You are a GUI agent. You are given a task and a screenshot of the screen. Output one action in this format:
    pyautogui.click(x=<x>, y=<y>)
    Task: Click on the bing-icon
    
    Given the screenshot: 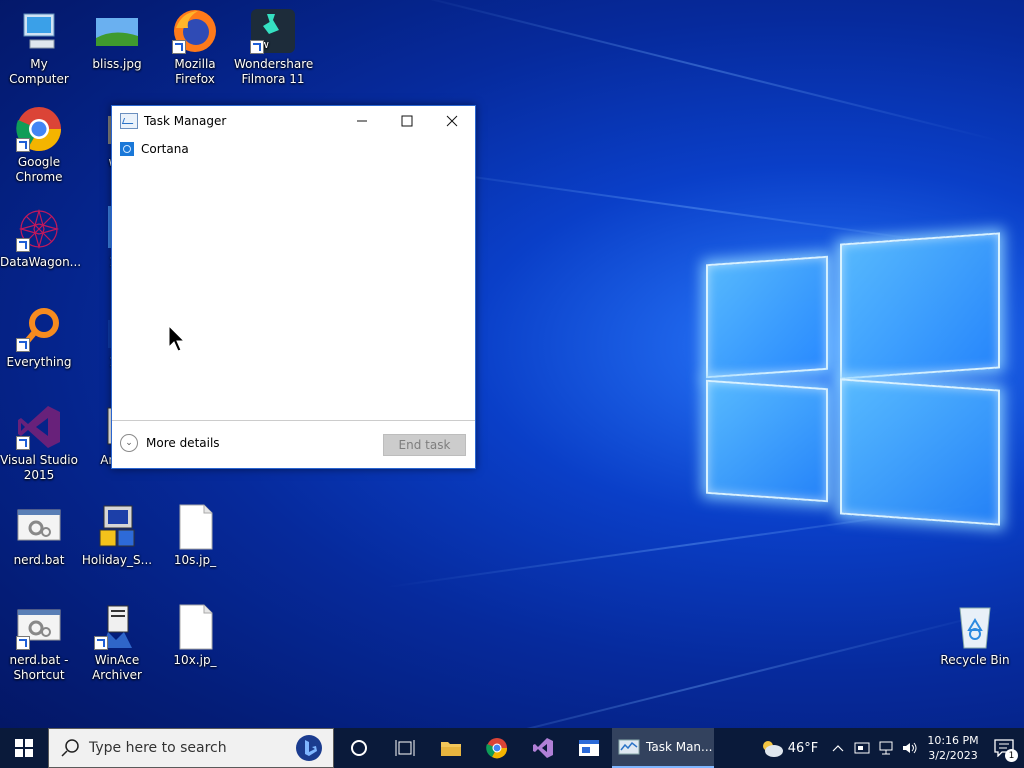 What is the action you would take?
    pyautogui.click(x=309, y=748)
    